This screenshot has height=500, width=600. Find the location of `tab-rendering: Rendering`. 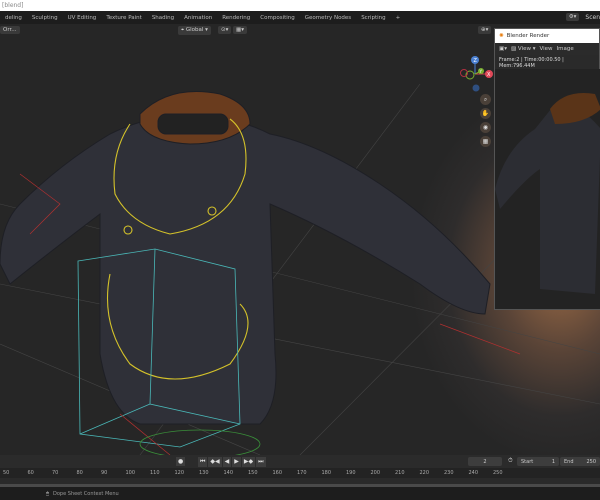

tab-rendering: Rendering is located at coordinates (236, 18).